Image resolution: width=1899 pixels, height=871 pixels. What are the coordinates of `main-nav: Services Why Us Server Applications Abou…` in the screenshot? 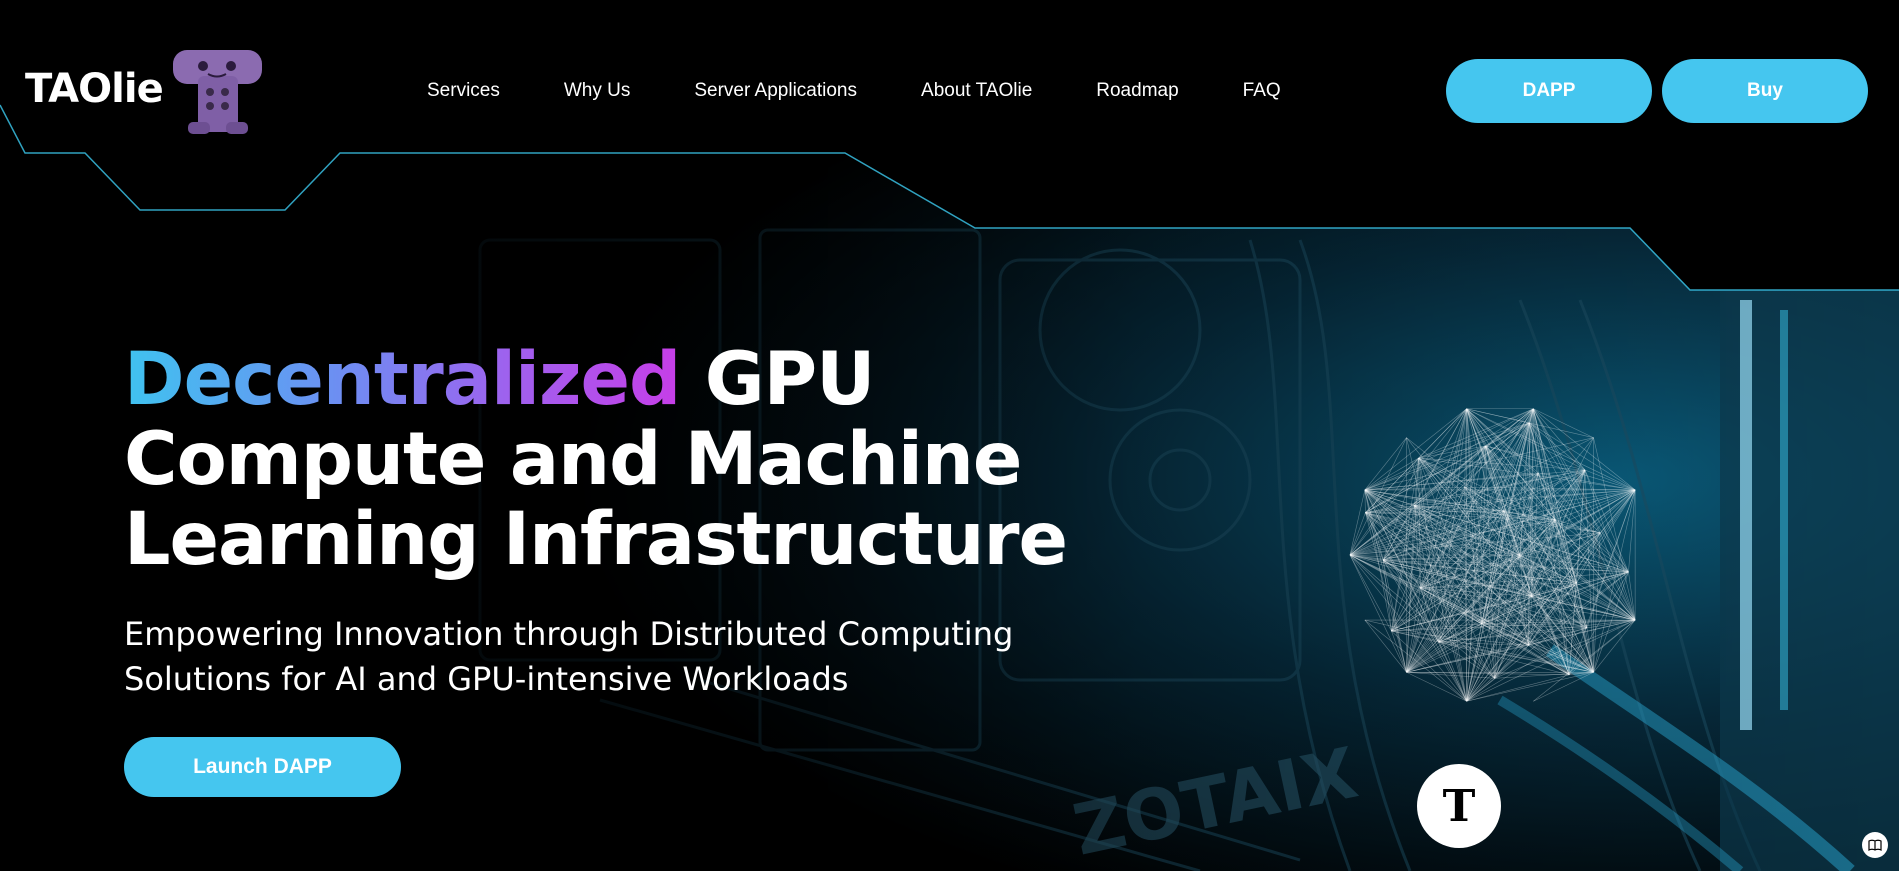 It's located at (854, 91).